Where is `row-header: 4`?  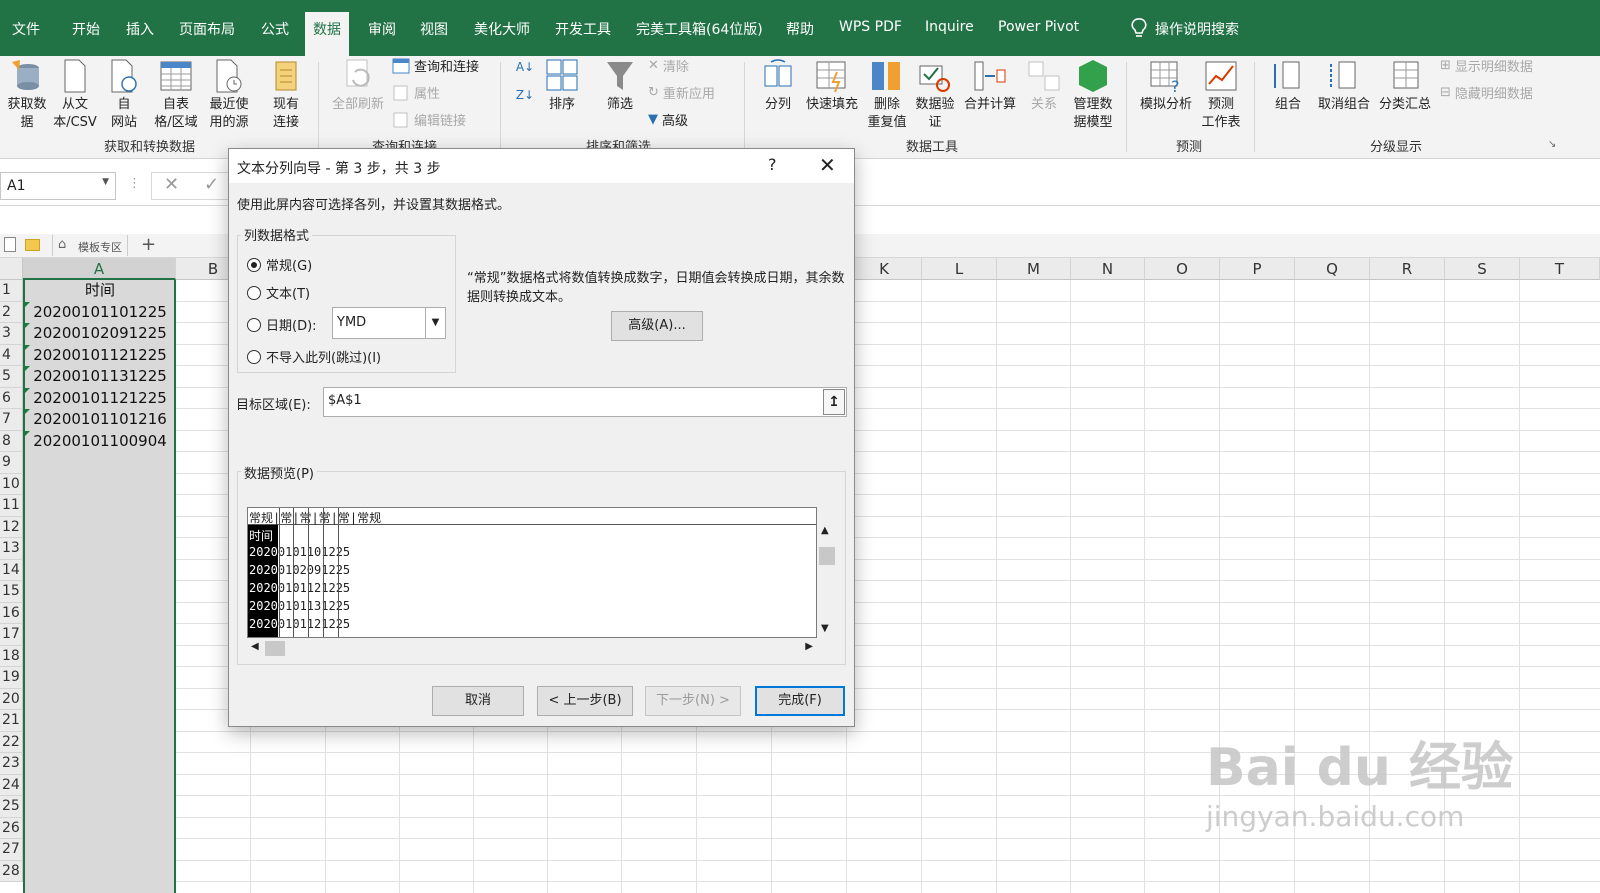 row-header: 4 is located at coordinates (11, 355).